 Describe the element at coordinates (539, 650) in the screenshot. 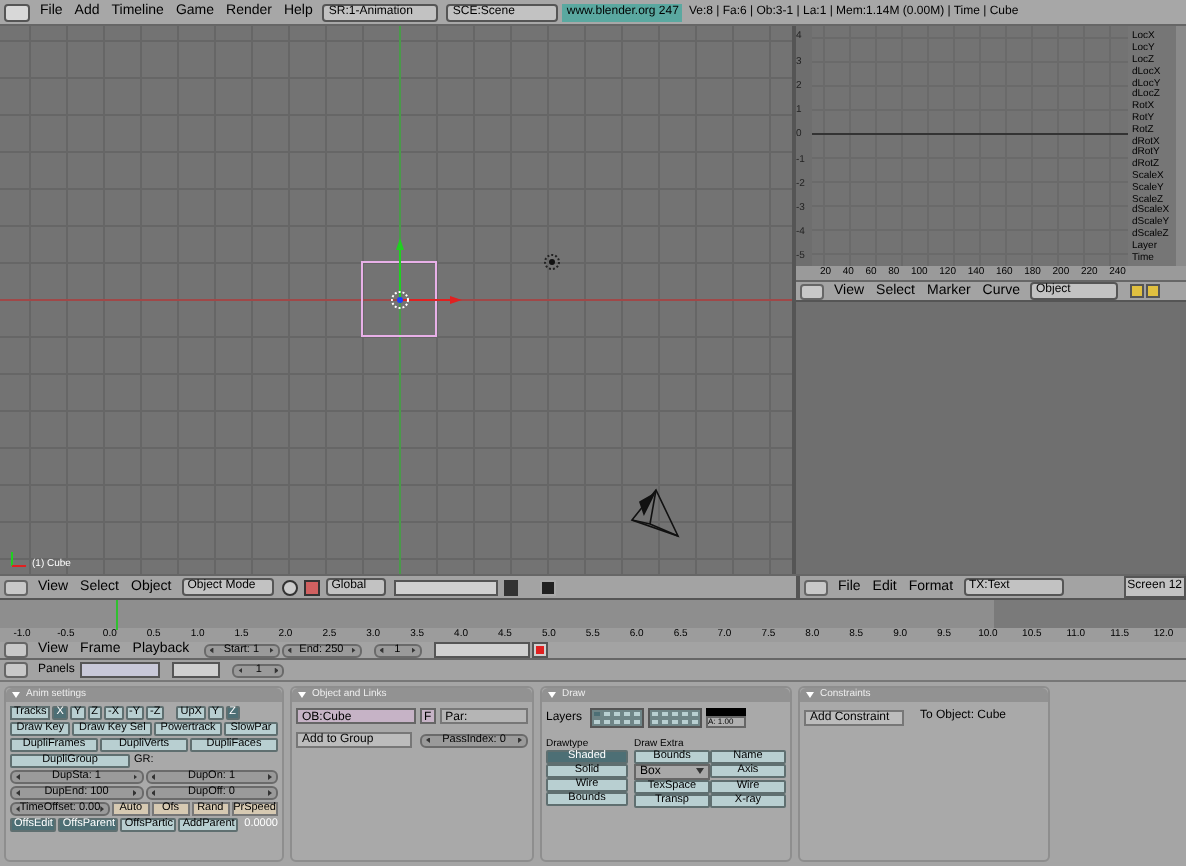

I see `record-icon` at that location.